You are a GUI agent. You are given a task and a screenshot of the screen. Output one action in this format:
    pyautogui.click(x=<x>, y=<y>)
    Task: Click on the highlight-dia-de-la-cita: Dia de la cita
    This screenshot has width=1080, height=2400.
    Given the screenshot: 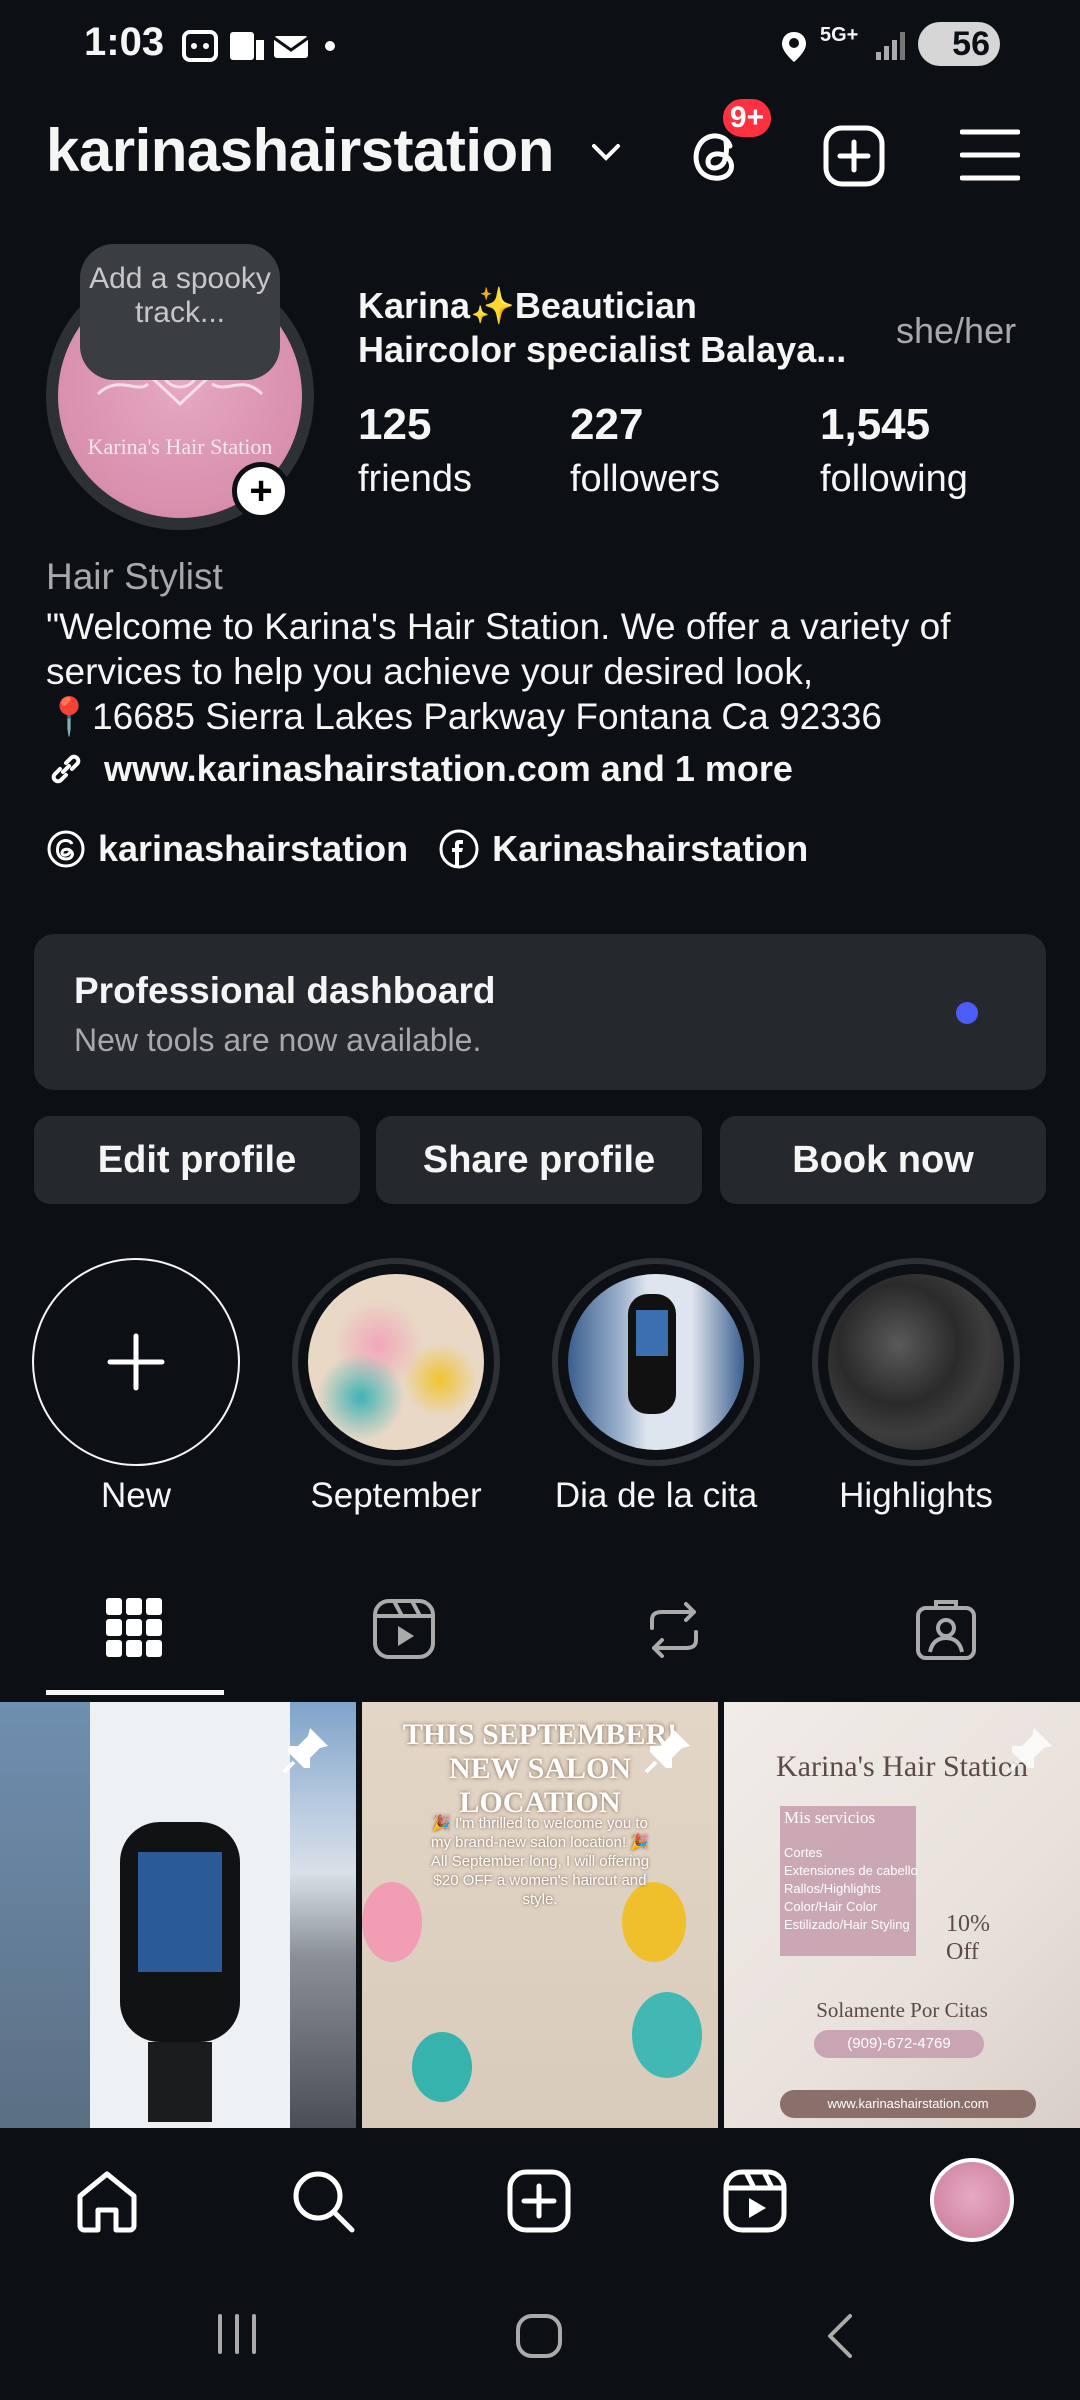 What is the action you would take?
    pyautogui.click(x=656, y=1387)
    